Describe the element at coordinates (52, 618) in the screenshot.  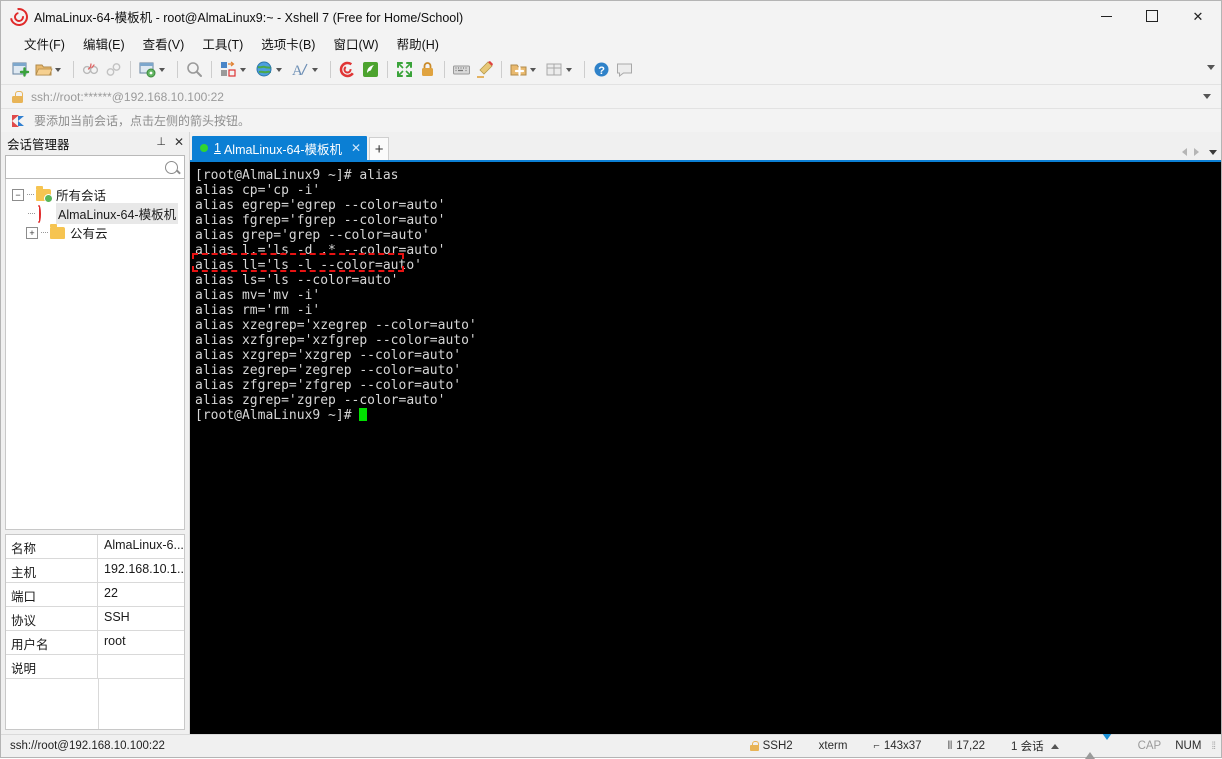
I see `prop-key: 协议` at that location.